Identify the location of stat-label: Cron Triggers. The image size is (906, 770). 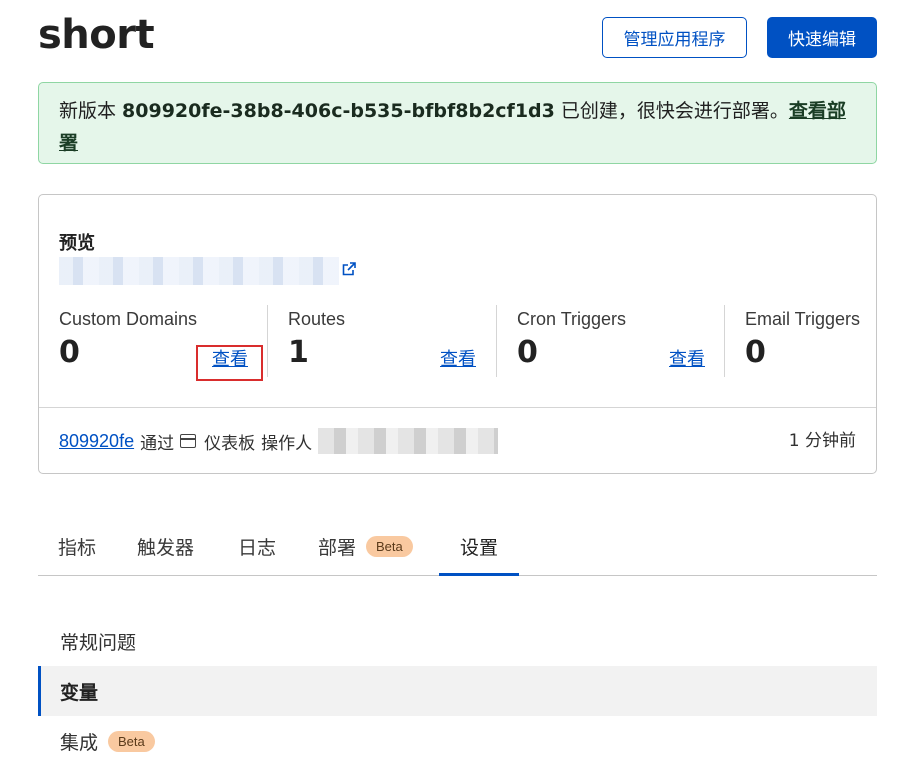
(572, 319).